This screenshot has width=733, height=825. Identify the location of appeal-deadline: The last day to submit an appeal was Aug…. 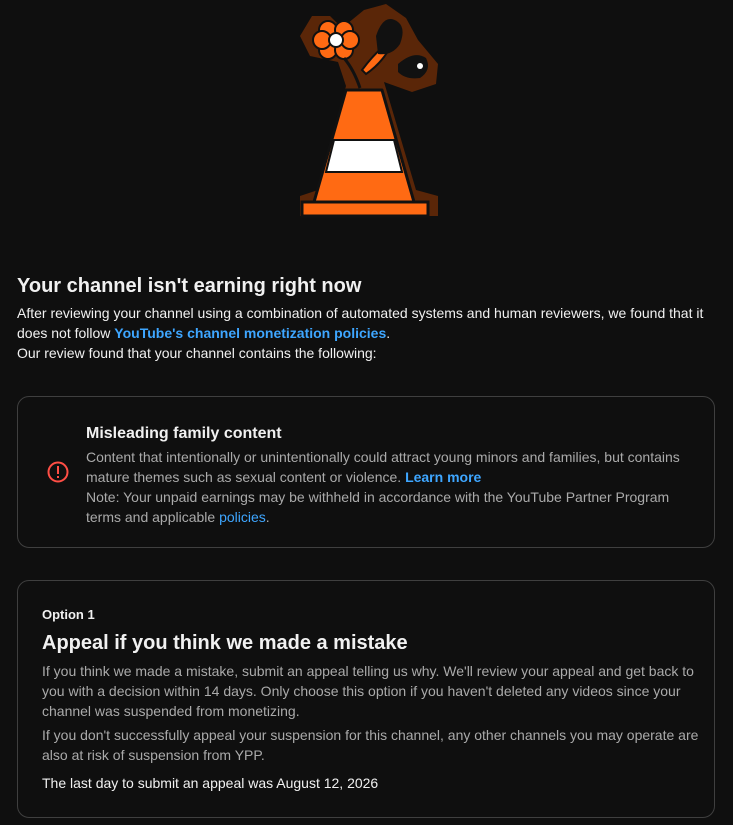
(210, 783).